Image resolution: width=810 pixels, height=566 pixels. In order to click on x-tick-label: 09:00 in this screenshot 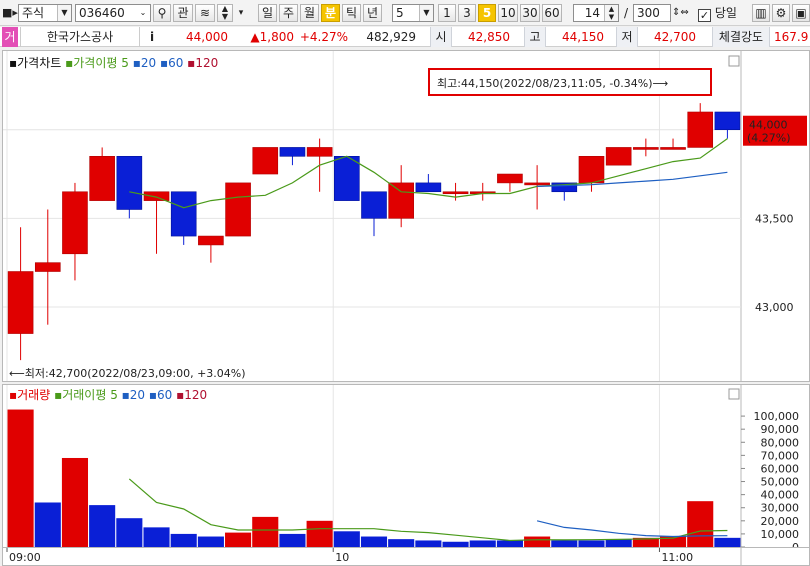, I will do `click(25, 557)`.